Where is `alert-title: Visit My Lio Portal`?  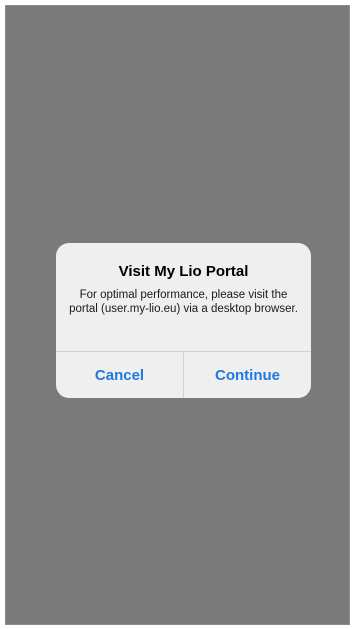
alert-title: Visit My Lio Portal is located at coordinates (183, 271).